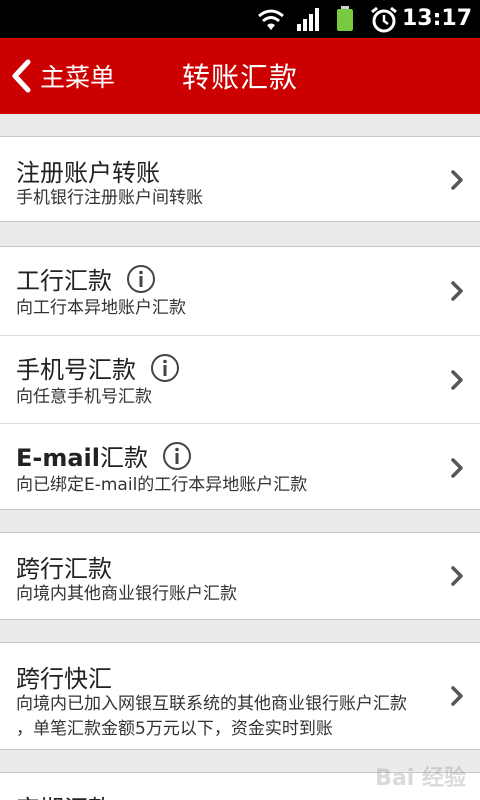 This screenshot has width=480, height=800. I want to click on menu-item-email-remit: E-mail汇款 向已绑定E-mail的工行本异地账户汇款, so click(240, 466).